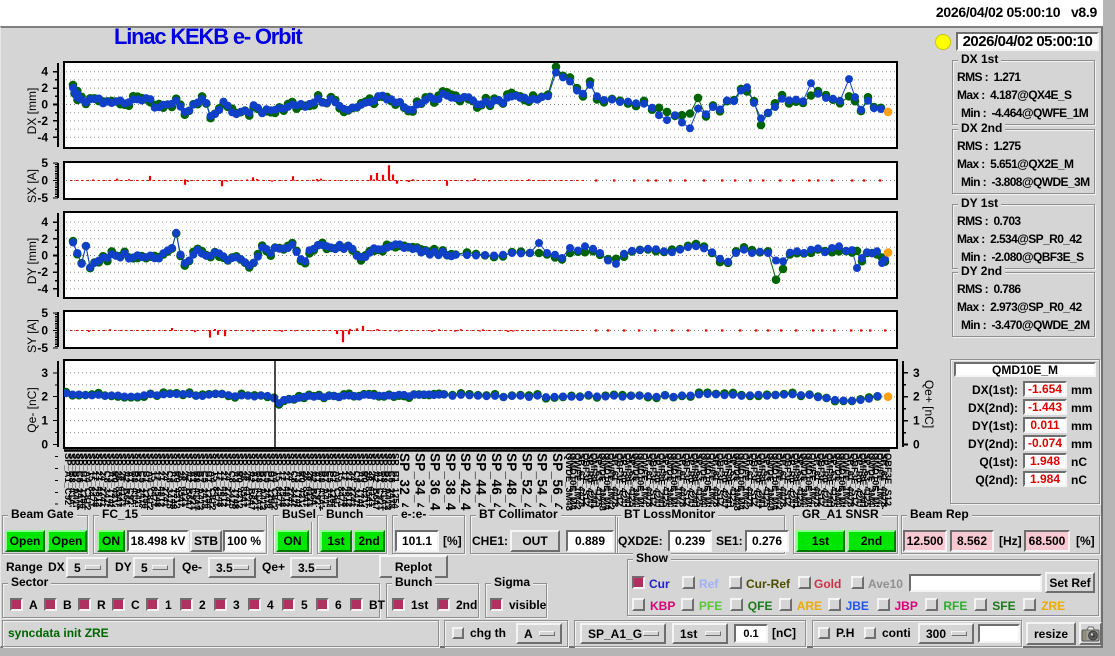 The image size is (1115, 656). I want to click on svg-text: QBF3E_S12, so click(888, 479).